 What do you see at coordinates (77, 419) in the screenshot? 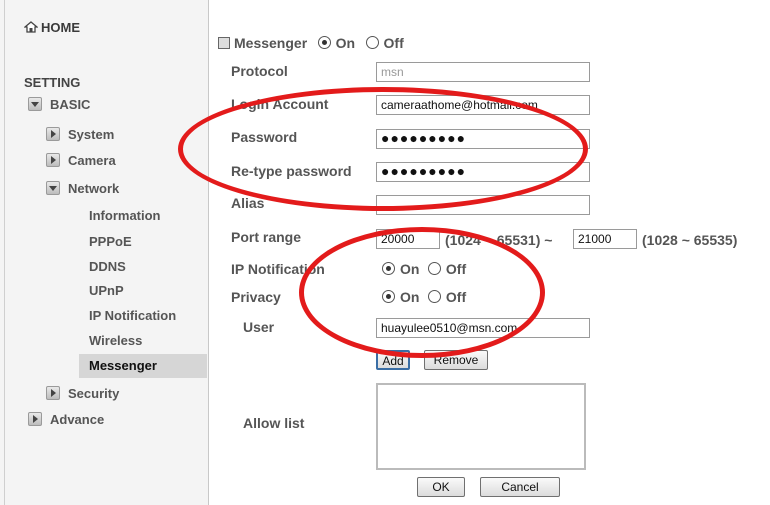
I see `nav-advance-label: Advance` at bounding box center [77, 419].